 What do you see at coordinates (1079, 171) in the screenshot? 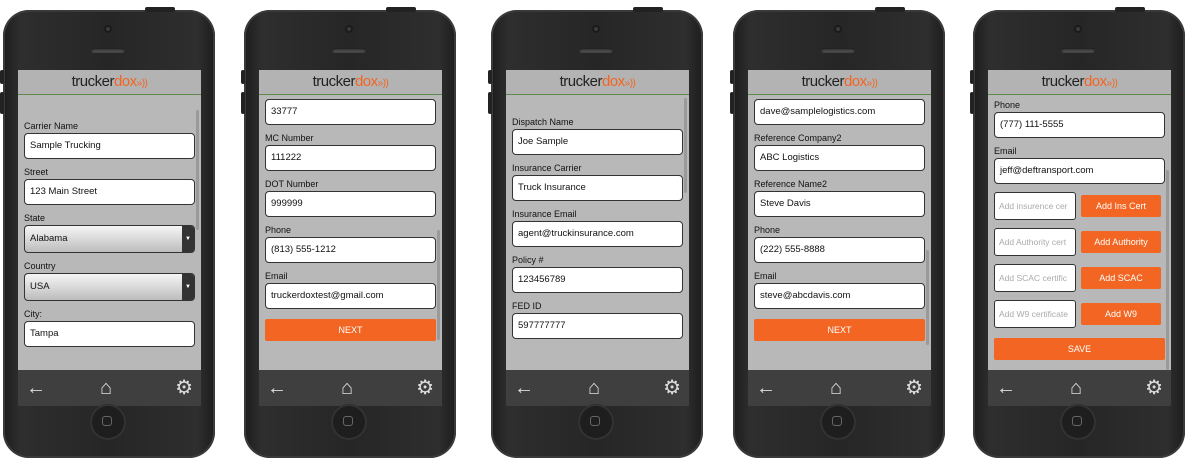
I see `email-field: jeff@deftransport.com` at bounding box center [1079, 171].